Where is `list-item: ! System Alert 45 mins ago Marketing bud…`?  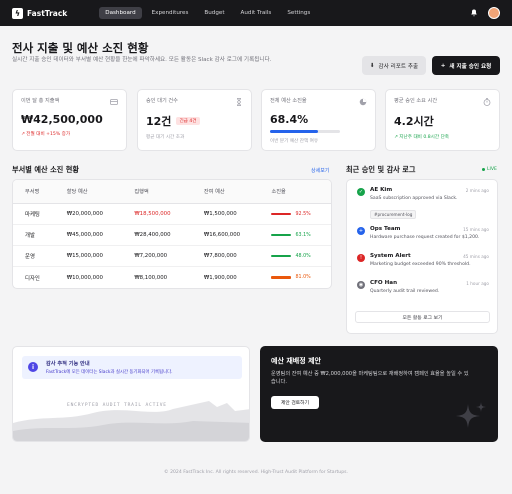 list-item: ! System Alert 45 mins ago Marketing bud… is located at coordinates (422, 266).